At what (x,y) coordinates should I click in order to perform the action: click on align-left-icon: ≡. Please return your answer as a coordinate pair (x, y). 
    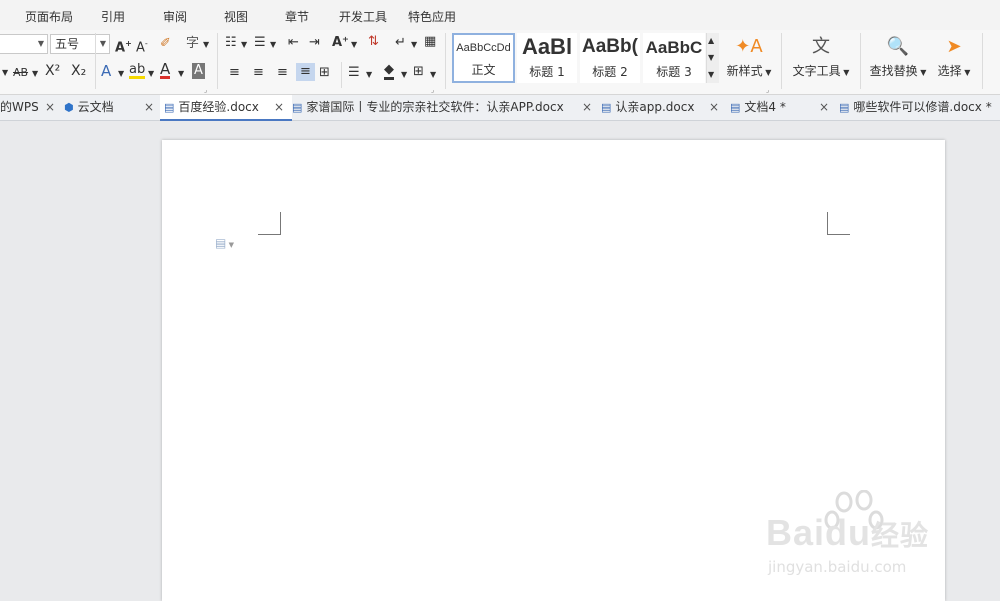
    Looking at the image, I should click on (234, 73).